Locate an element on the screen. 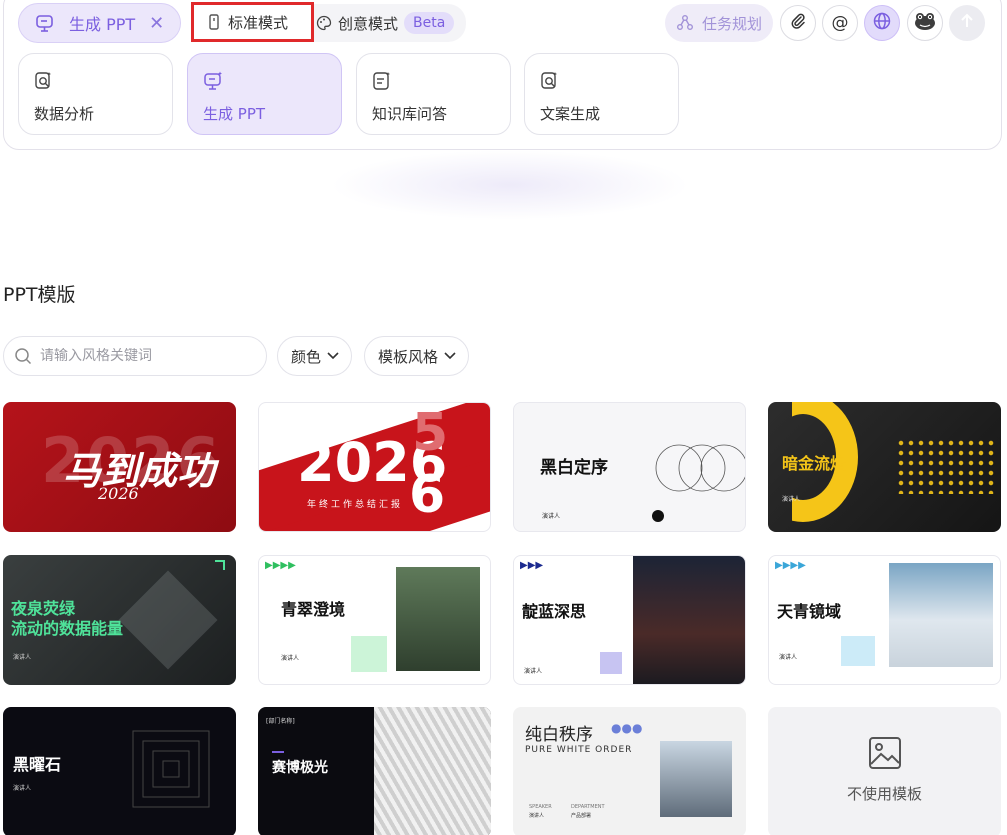  no-template-label: 不使用模板 is located at coordinates (884, 794).